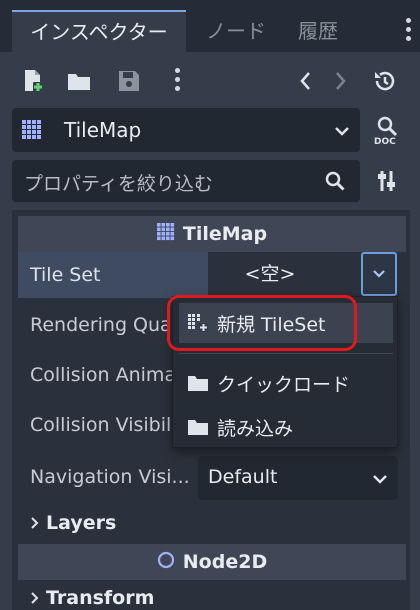 The height and width of the screenshot is (610, 420). What do you see at coordinates (236, 31) in the screenshot?
I see `tab-node: ノード` at bounding box center [236, 31].